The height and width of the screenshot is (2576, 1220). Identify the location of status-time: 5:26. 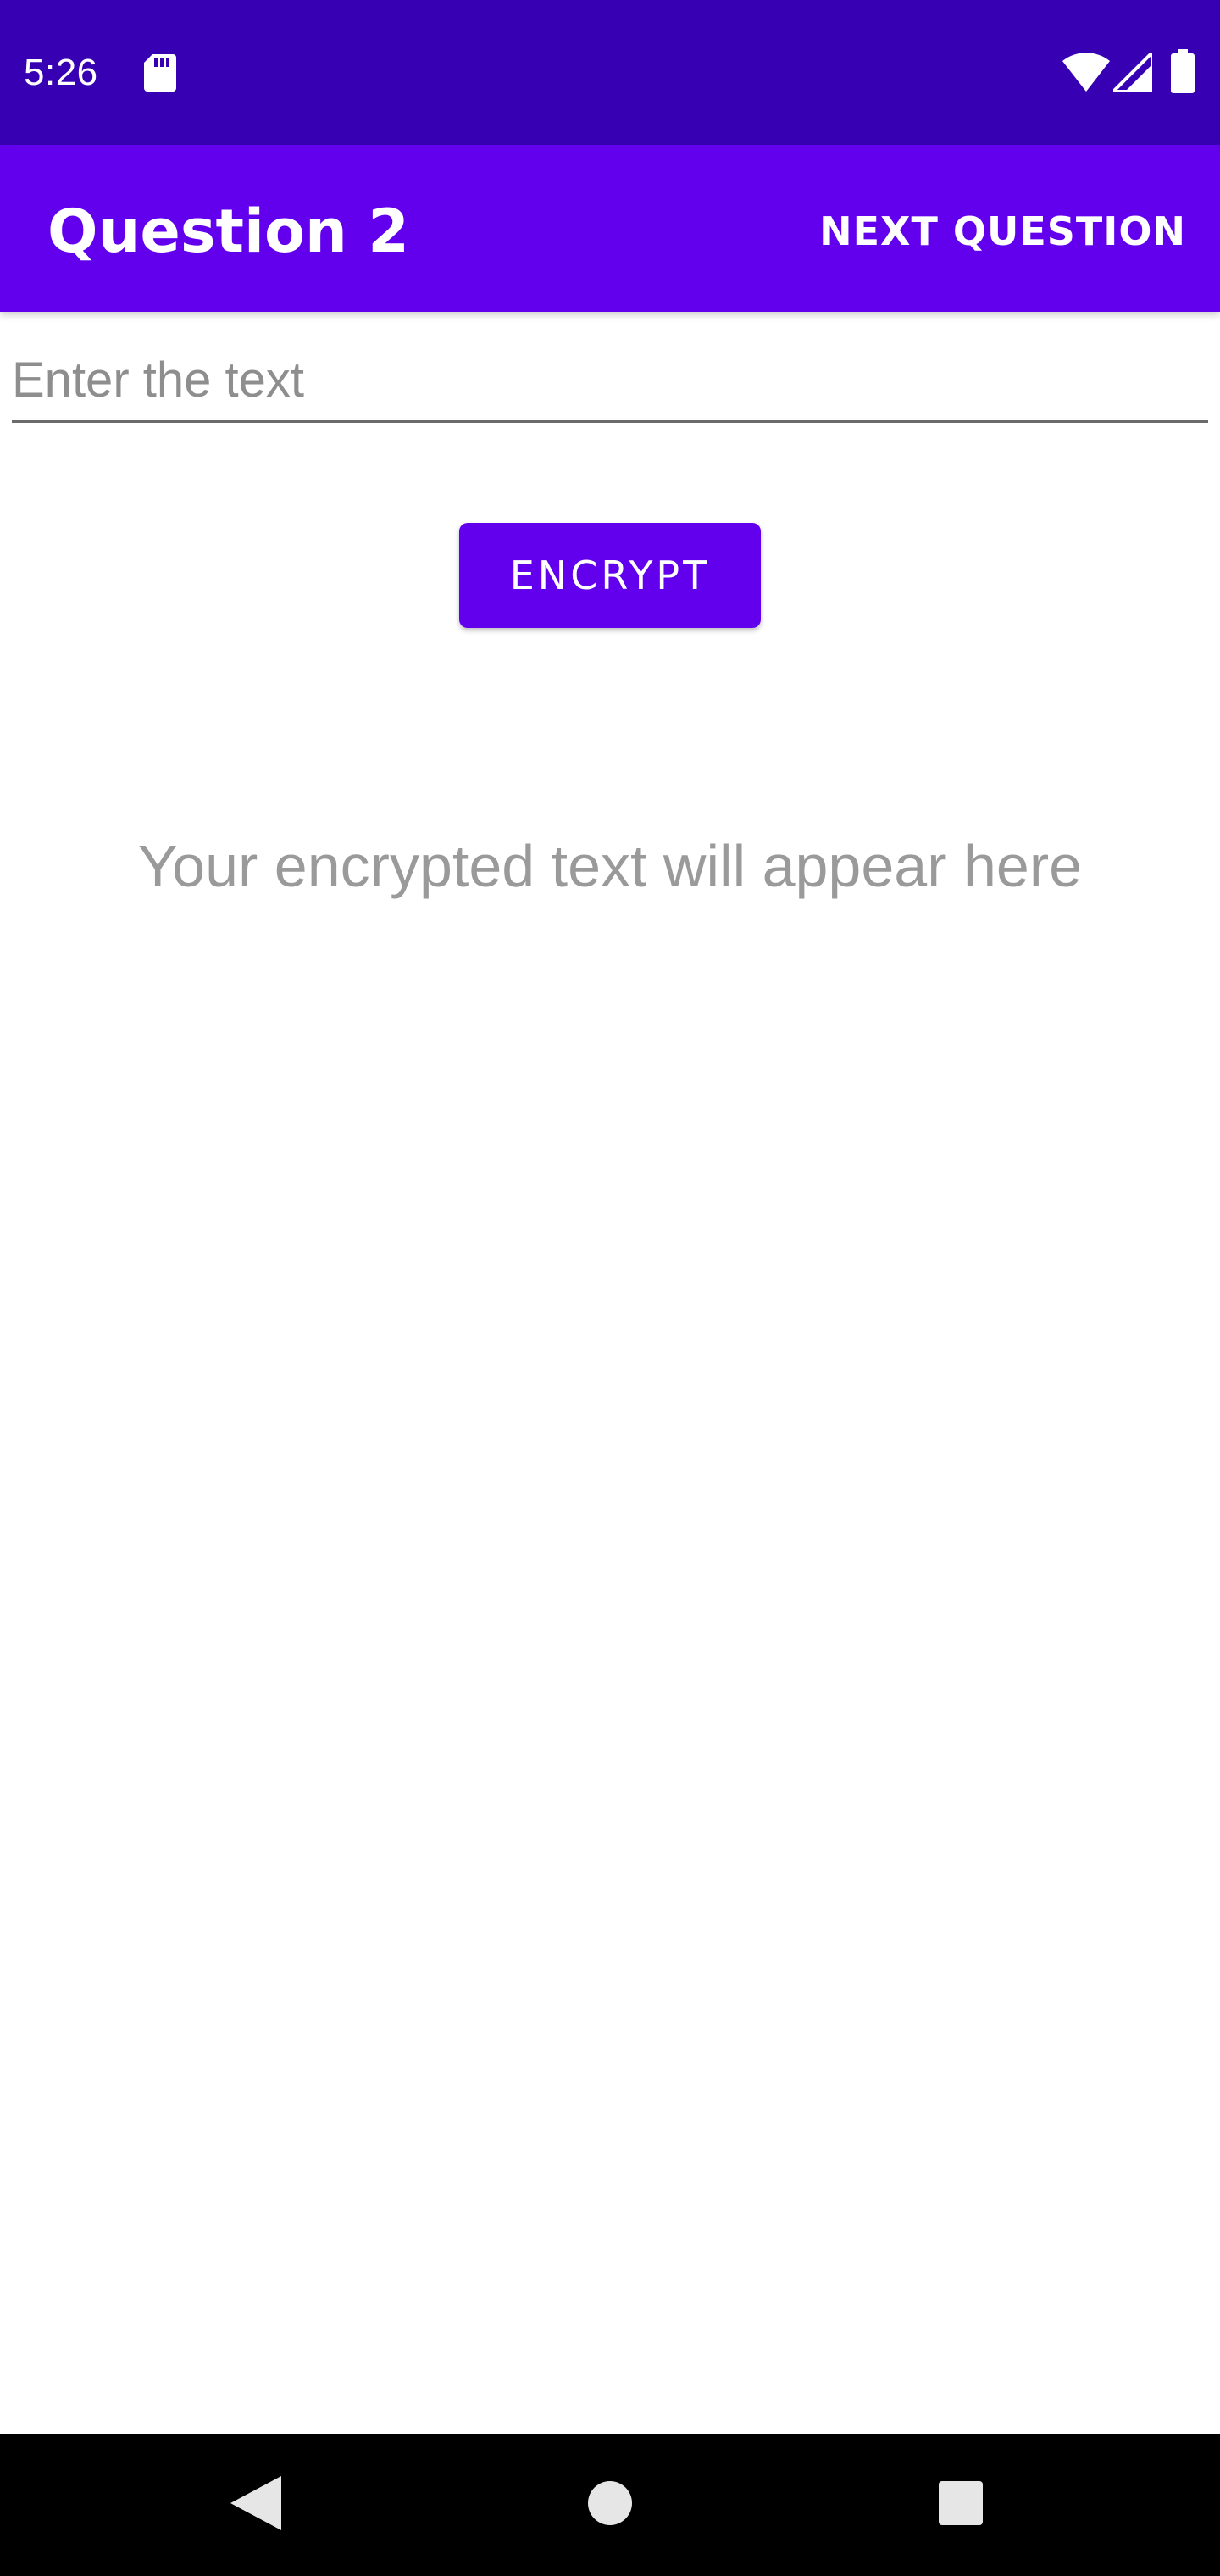
(61, 72).